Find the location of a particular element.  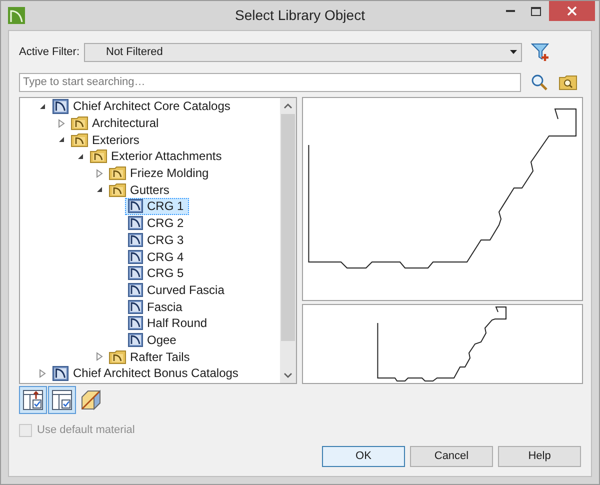

tree-item: Fascia is located at coordinates (156, 306).